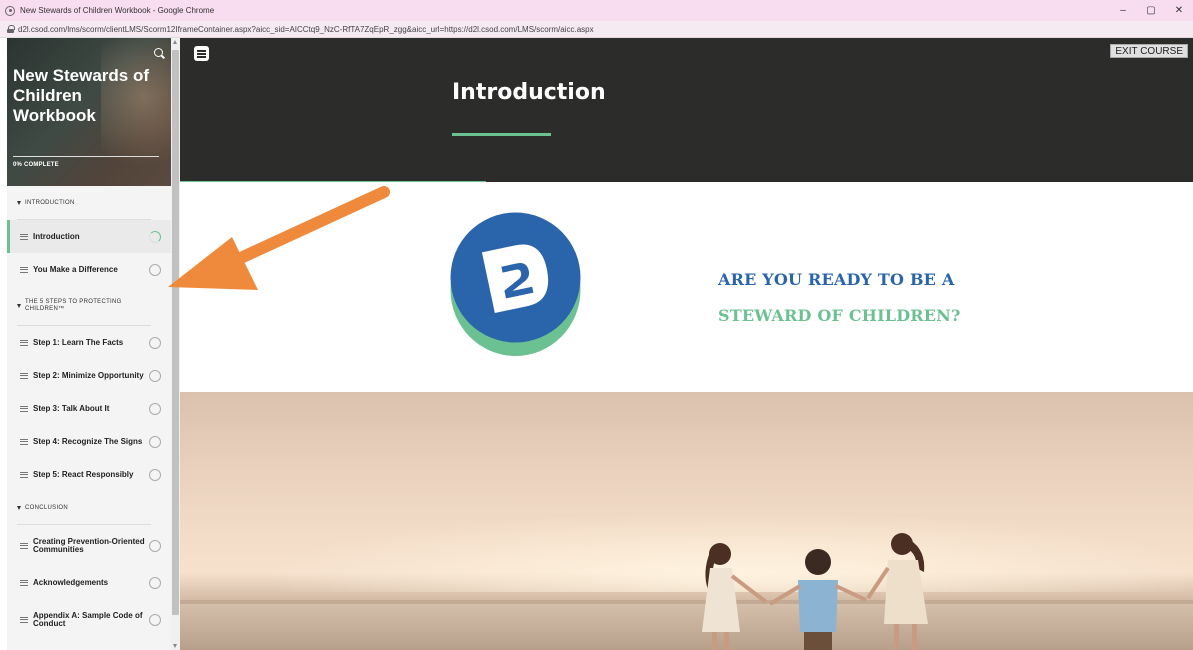  I want to click on lesson-step-3: Step 3: Talk About It, so click(89, 408).